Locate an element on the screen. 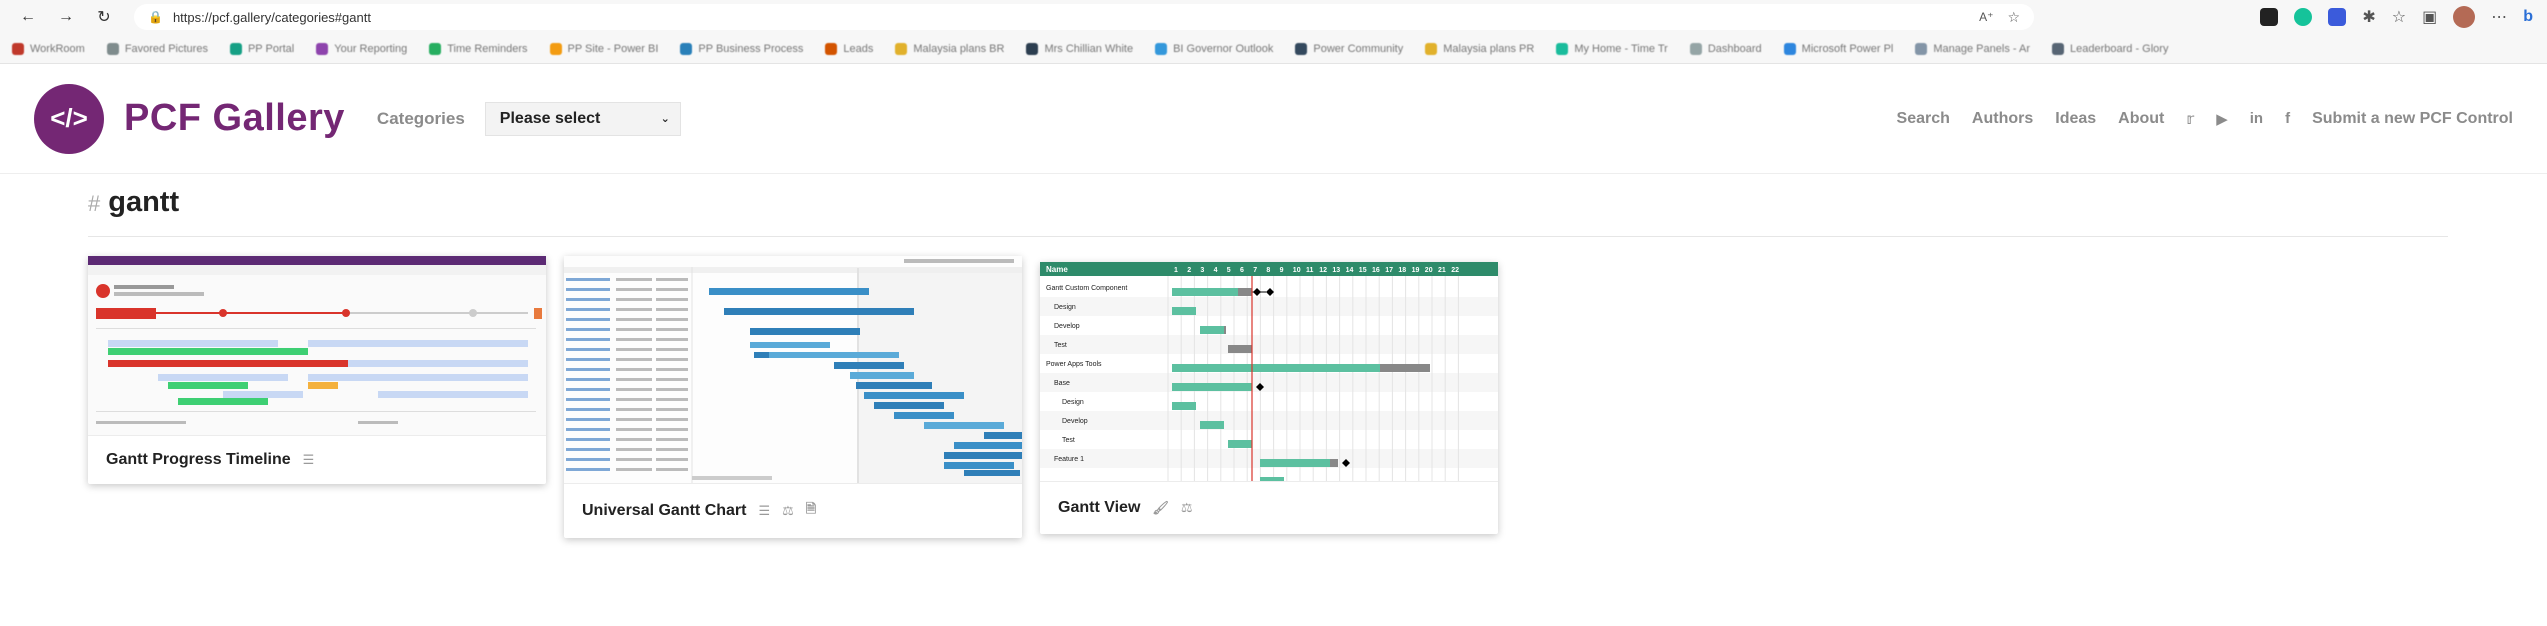 The image size is (2547, 626). nav-authors: Authors is located at coordinates (2002, 119).